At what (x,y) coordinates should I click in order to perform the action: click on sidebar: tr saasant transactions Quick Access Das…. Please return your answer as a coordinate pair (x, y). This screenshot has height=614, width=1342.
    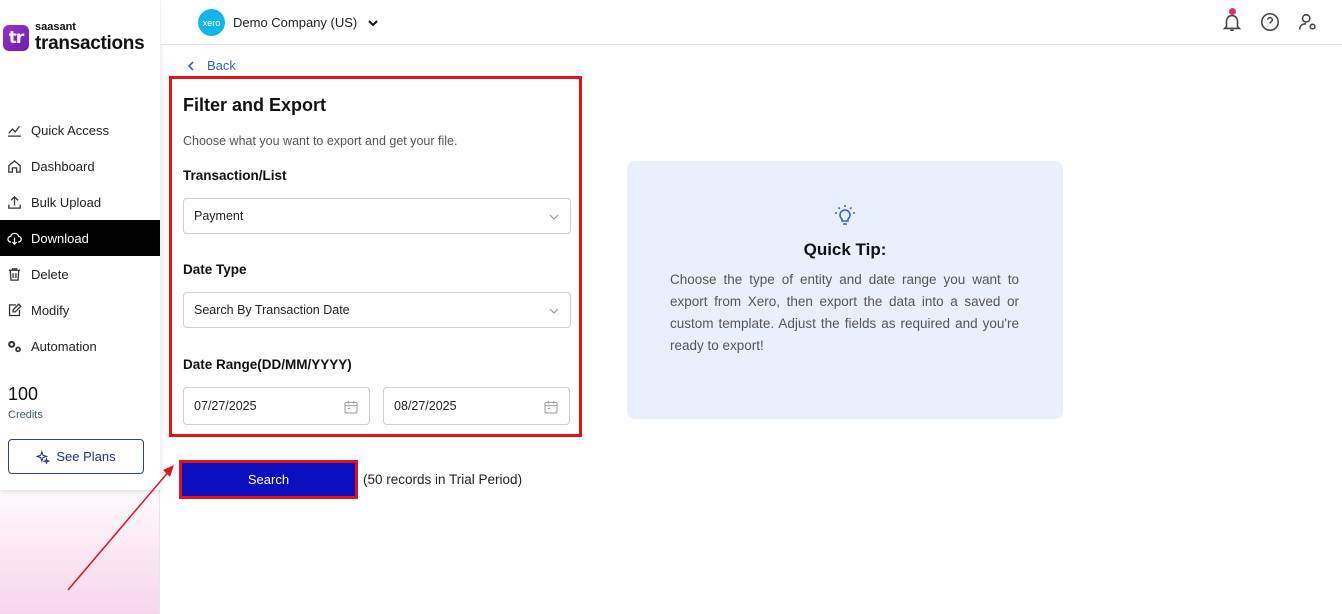
    Looking at the image, I should click on (80, 307).